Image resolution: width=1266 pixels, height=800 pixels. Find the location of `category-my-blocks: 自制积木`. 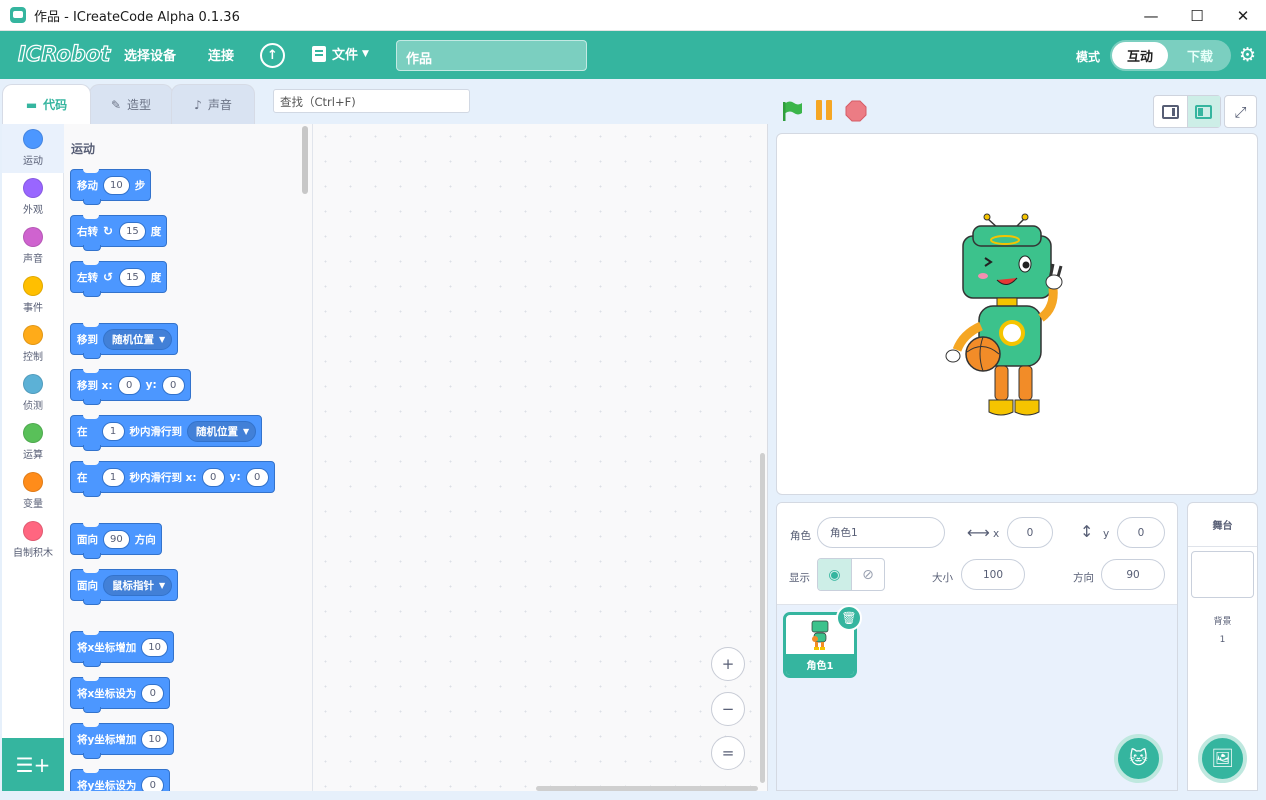

category-my-blocks: 自制积木 is located at coordinates (33, 540).